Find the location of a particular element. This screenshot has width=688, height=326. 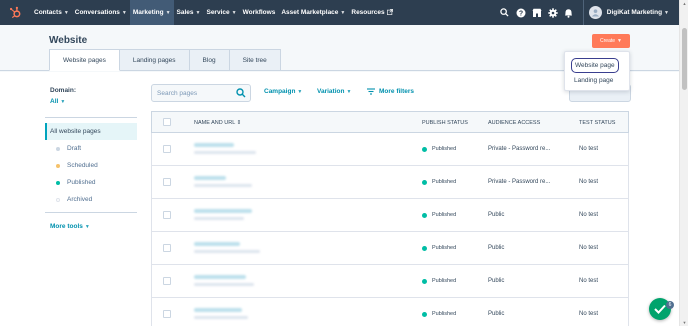

menu-item-landing-page: Landing page is located at coordinates (593, 80).